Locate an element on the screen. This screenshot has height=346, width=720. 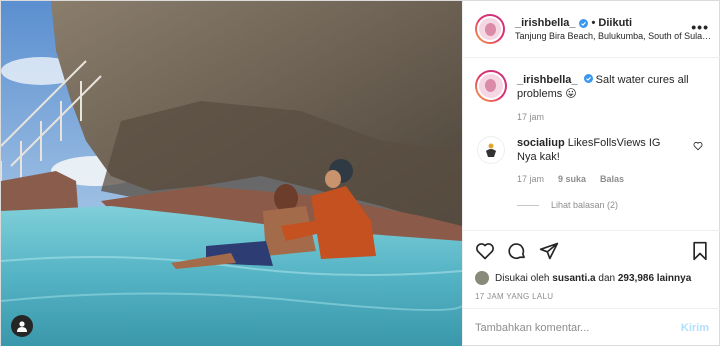
more-options-icon: ••• is located at coordinates (700, 27).